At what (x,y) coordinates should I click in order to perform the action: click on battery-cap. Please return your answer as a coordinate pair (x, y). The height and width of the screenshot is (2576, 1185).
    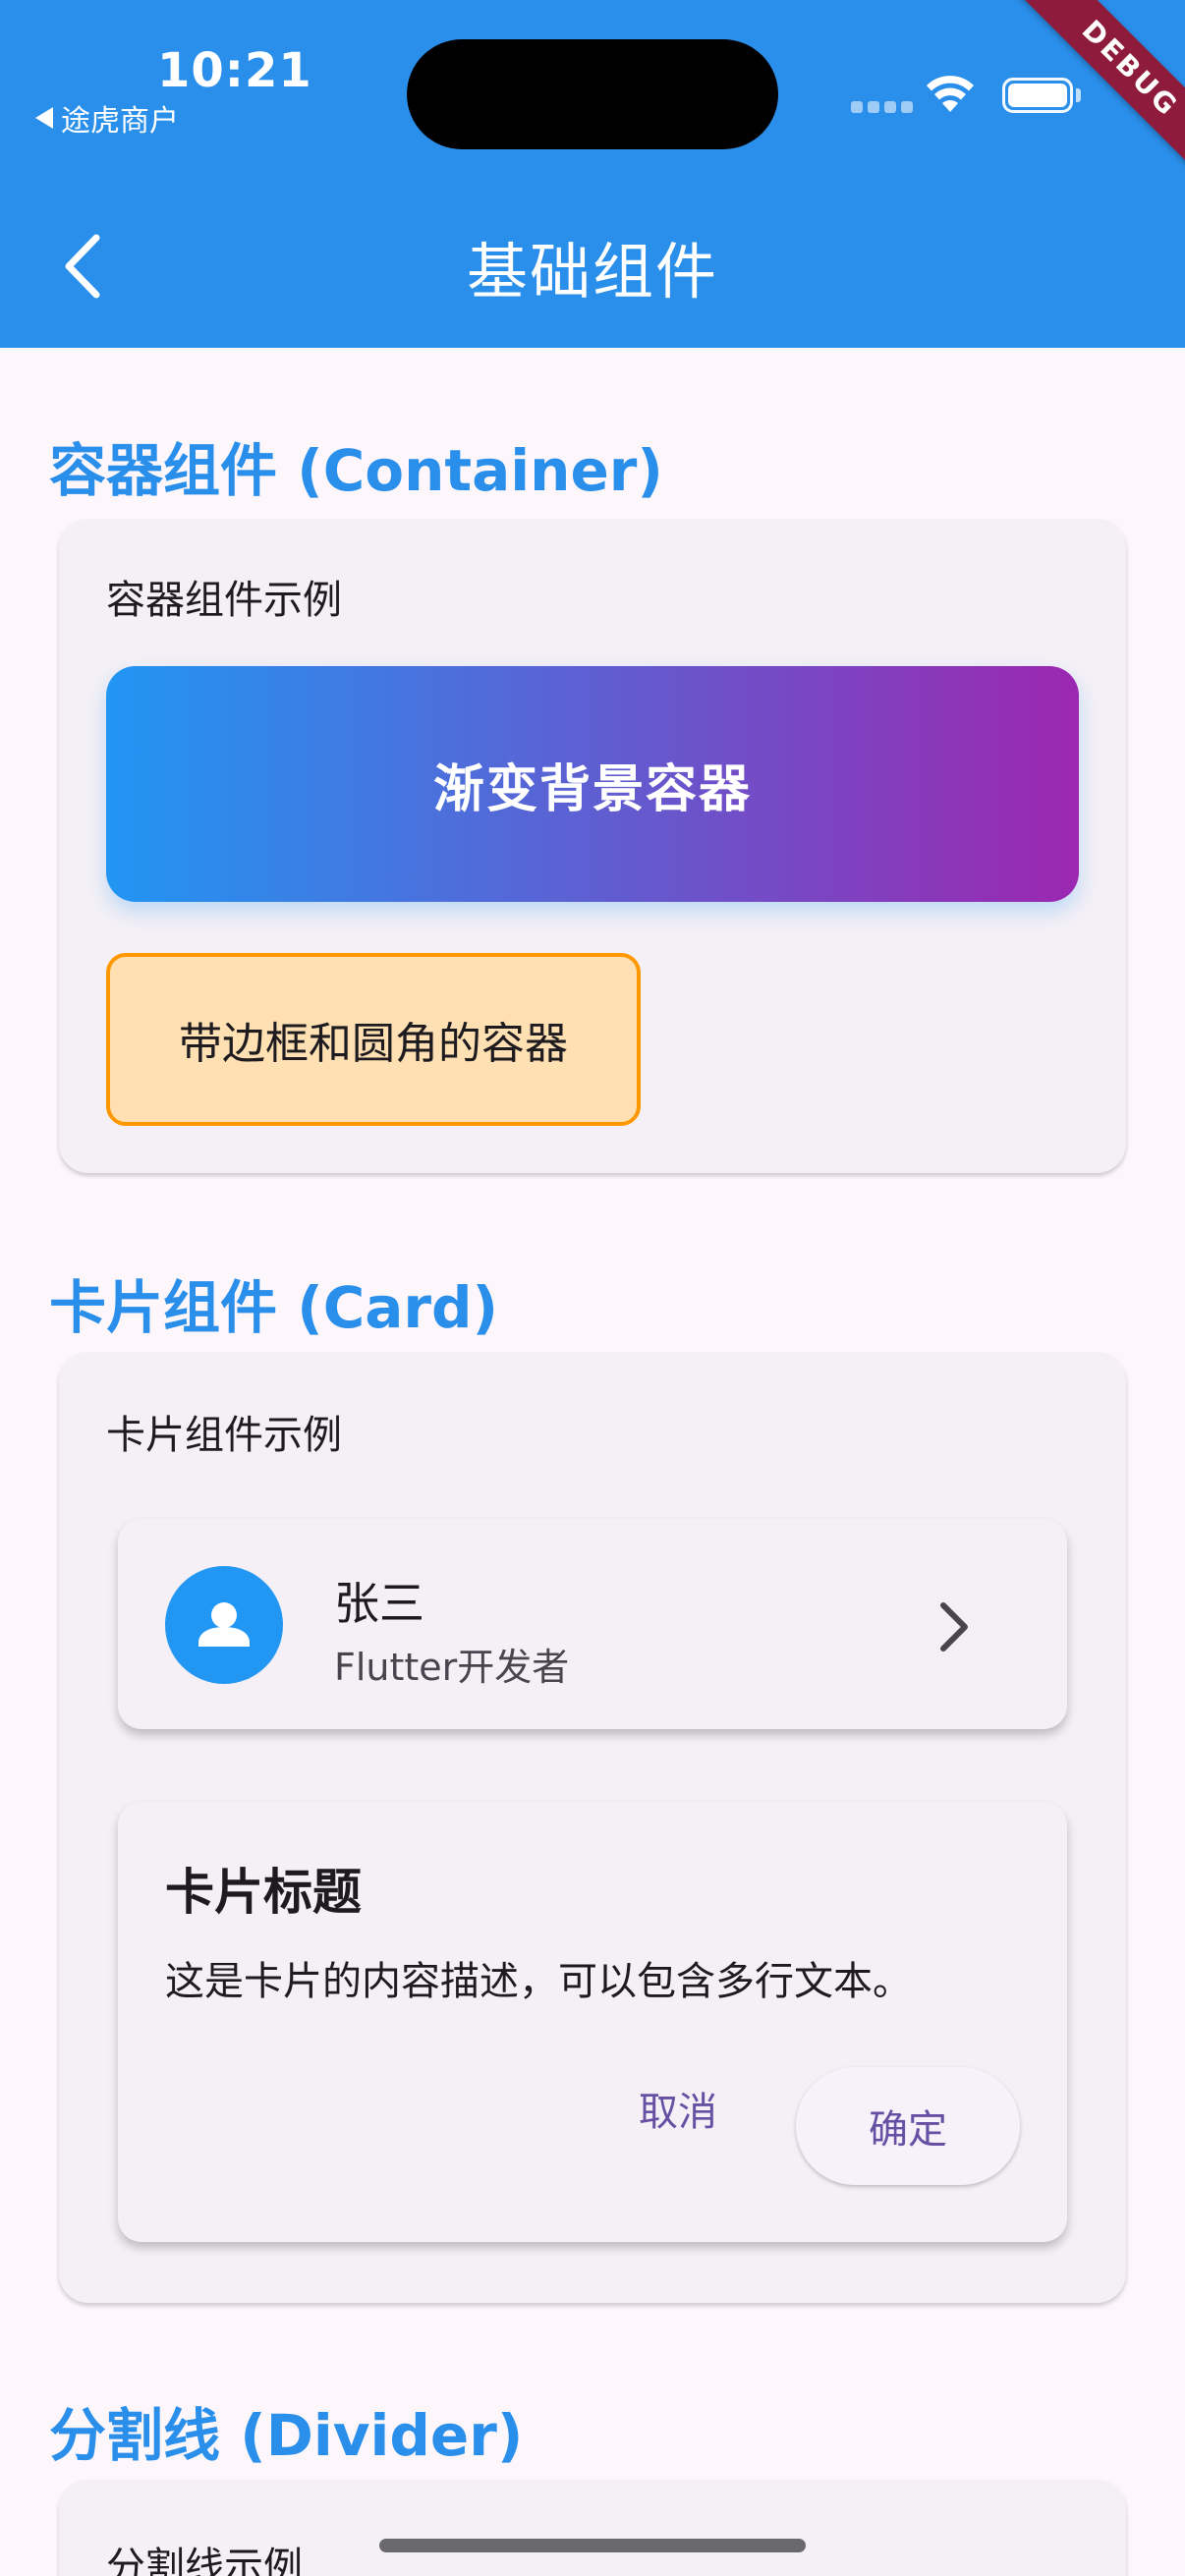
    Looking at the image, I should click on (1079, 95).